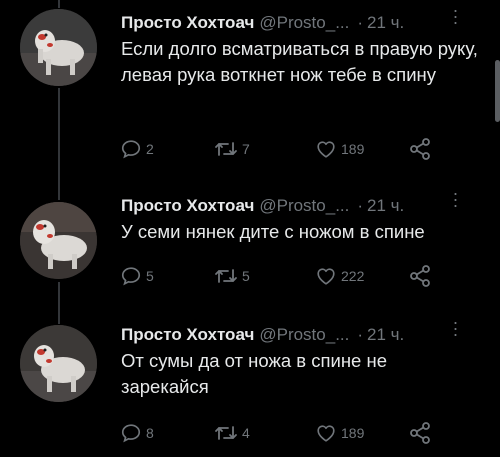  Describe the element at coordinates (280, 433) in the screenshot. I see `tweet-actions: 8 4 189` at that location.